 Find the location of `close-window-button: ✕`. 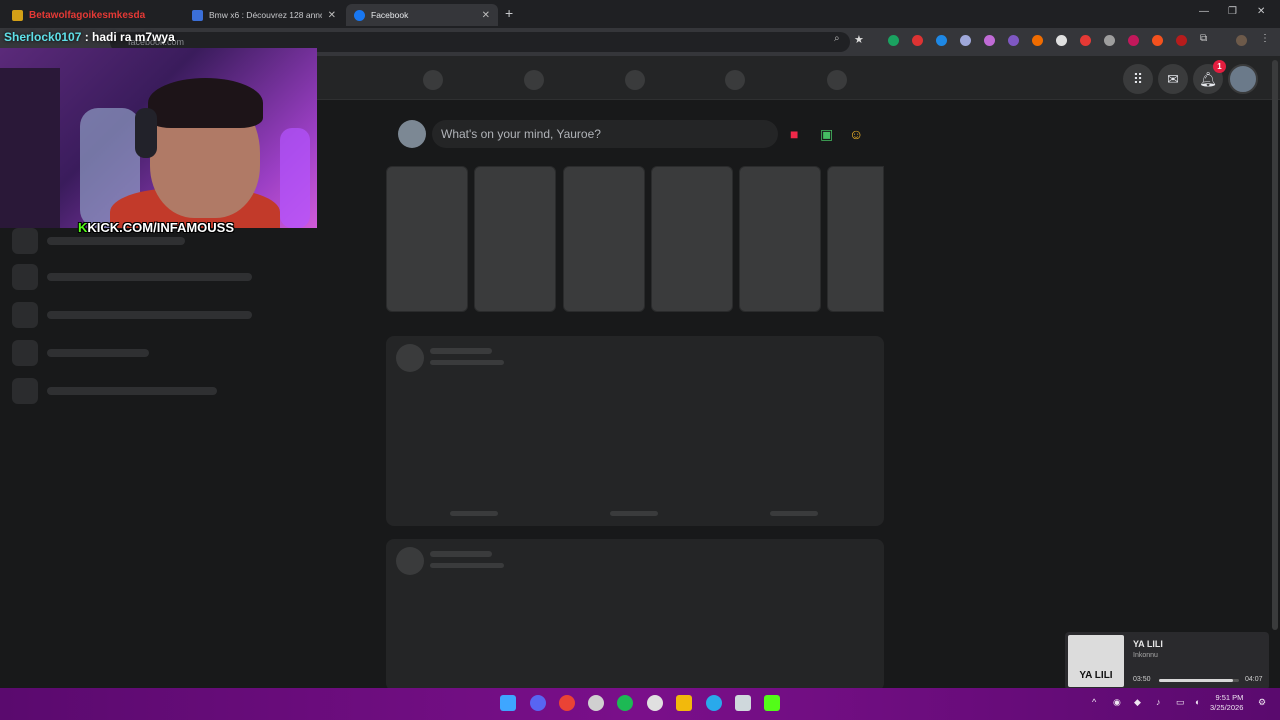

close-window-button: ✕ is located at coordinates (1261, 11).